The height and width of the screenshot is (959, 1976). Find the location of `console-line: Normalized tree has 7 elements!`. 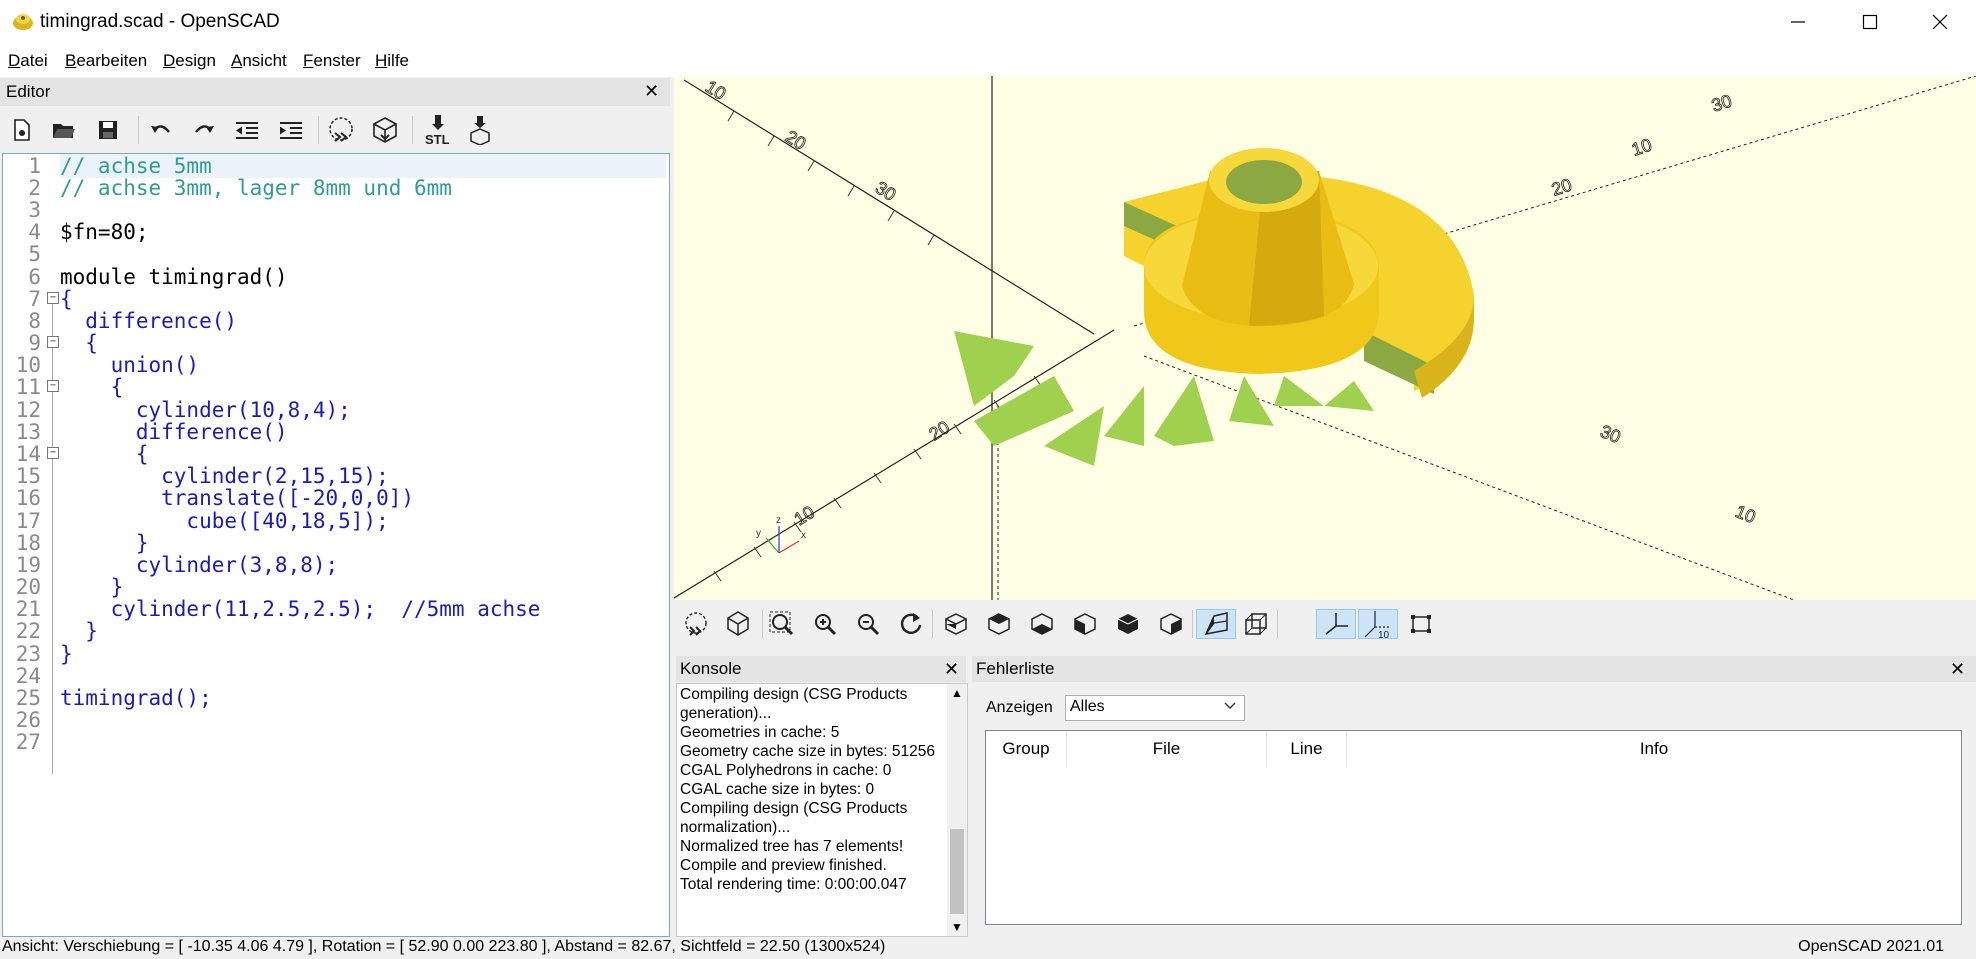

console-line: Normalized tree has 7 elements! is located at coordinates (792, 846).